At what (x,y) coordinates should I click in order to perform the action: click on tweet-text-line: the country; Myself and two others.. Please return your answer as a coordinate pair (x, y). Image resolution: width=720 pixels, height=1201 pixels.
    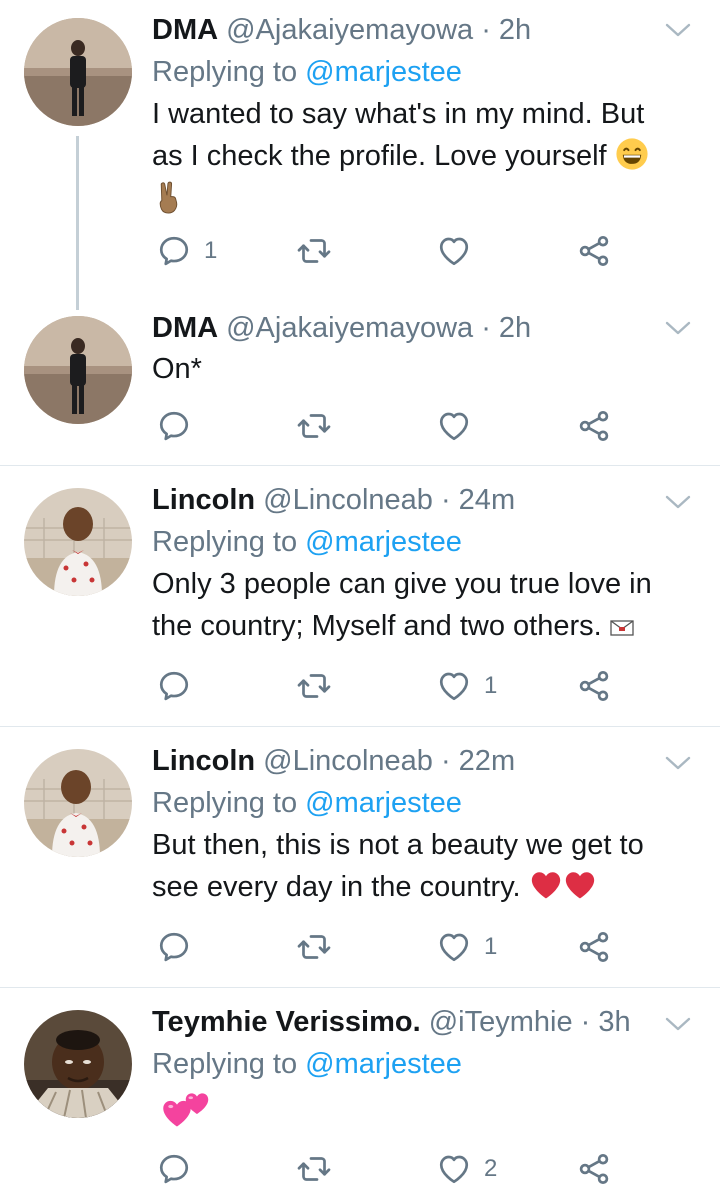
    Looking at the image, I should click on (406, 626).